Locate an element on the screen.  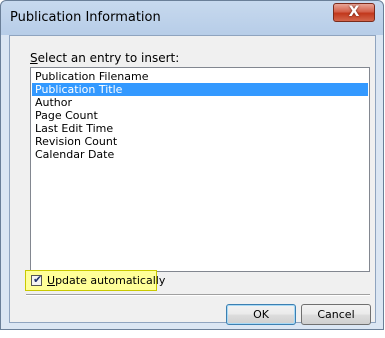
checkmark-icon: ✔ is located at coordinates (38, 279).